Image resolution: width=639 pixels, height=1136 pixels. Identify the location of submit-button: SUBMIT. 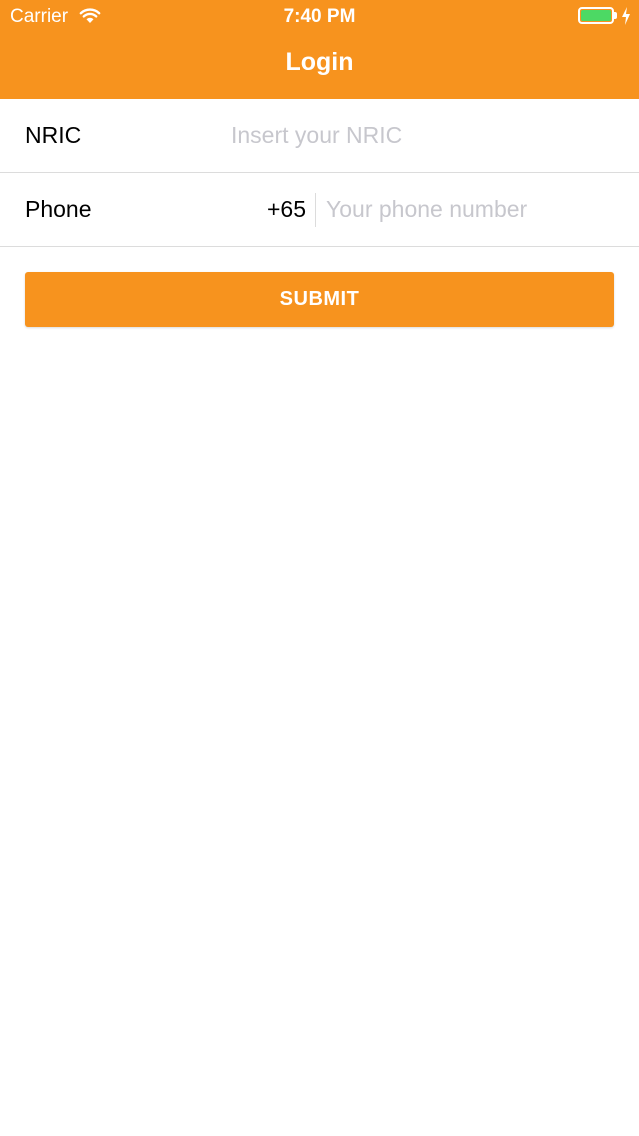
(319, 299).